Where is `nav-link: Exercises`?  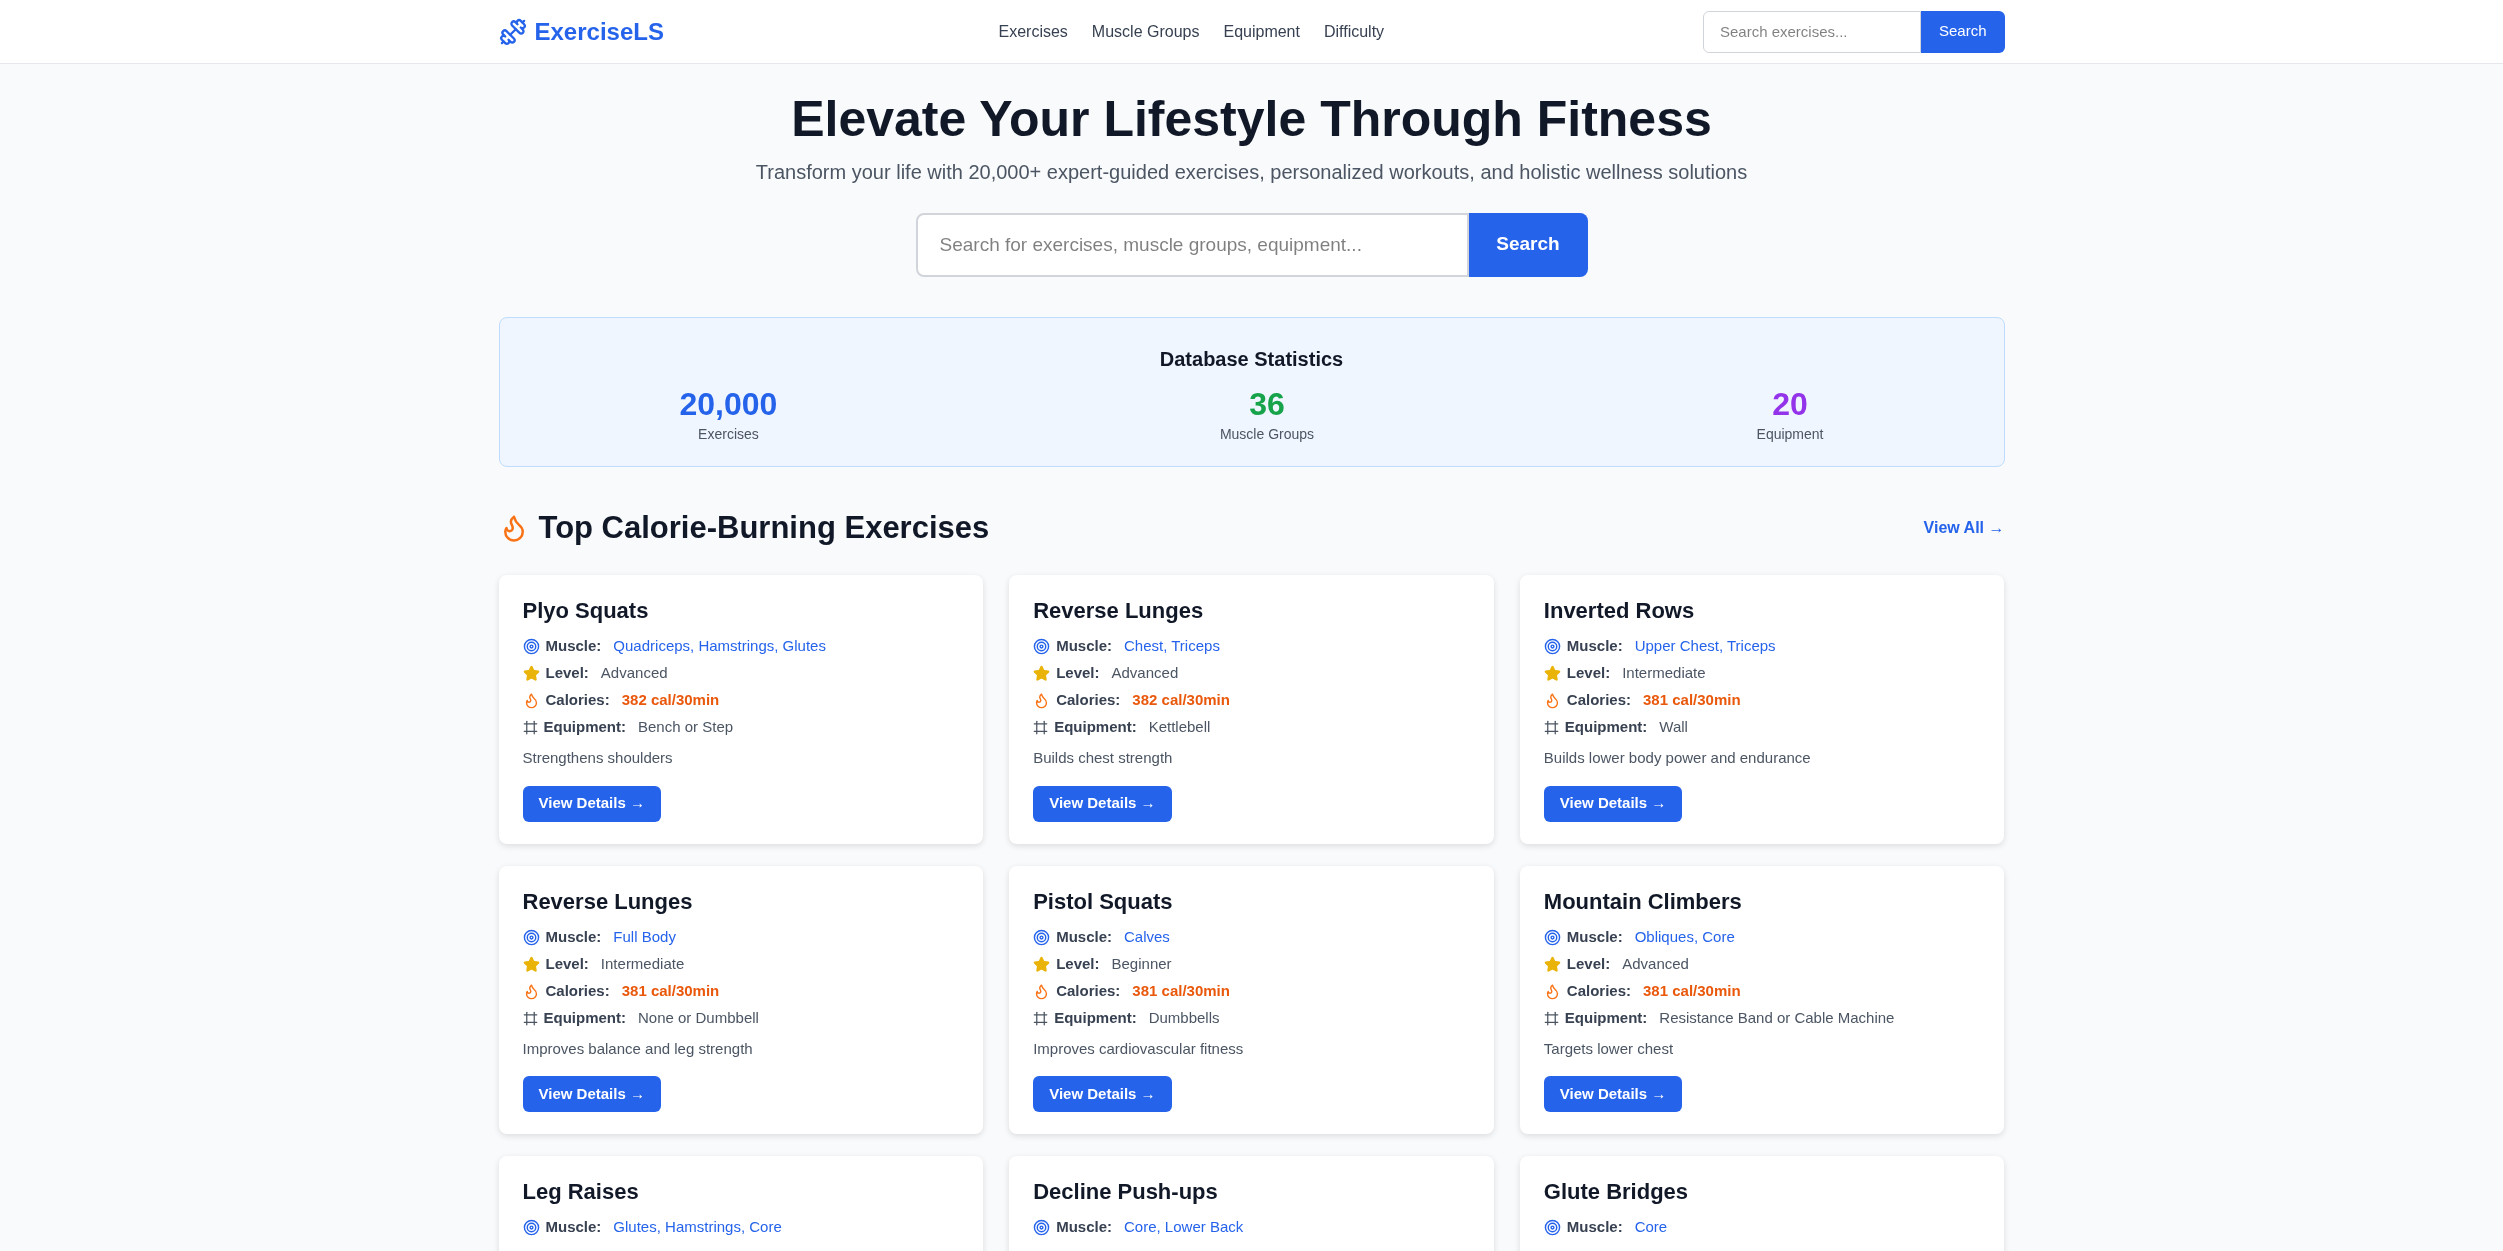
nav-link: Exercises is located at coordinates (1033, 31).